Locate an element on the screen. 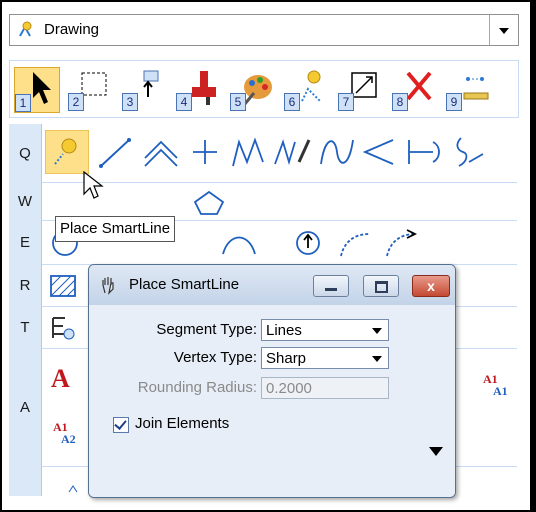 Image resolution: width=536 pixels, height=512 pixels. rounding-radius-label: Rounding Radius: is located at coordinates (197, 387).